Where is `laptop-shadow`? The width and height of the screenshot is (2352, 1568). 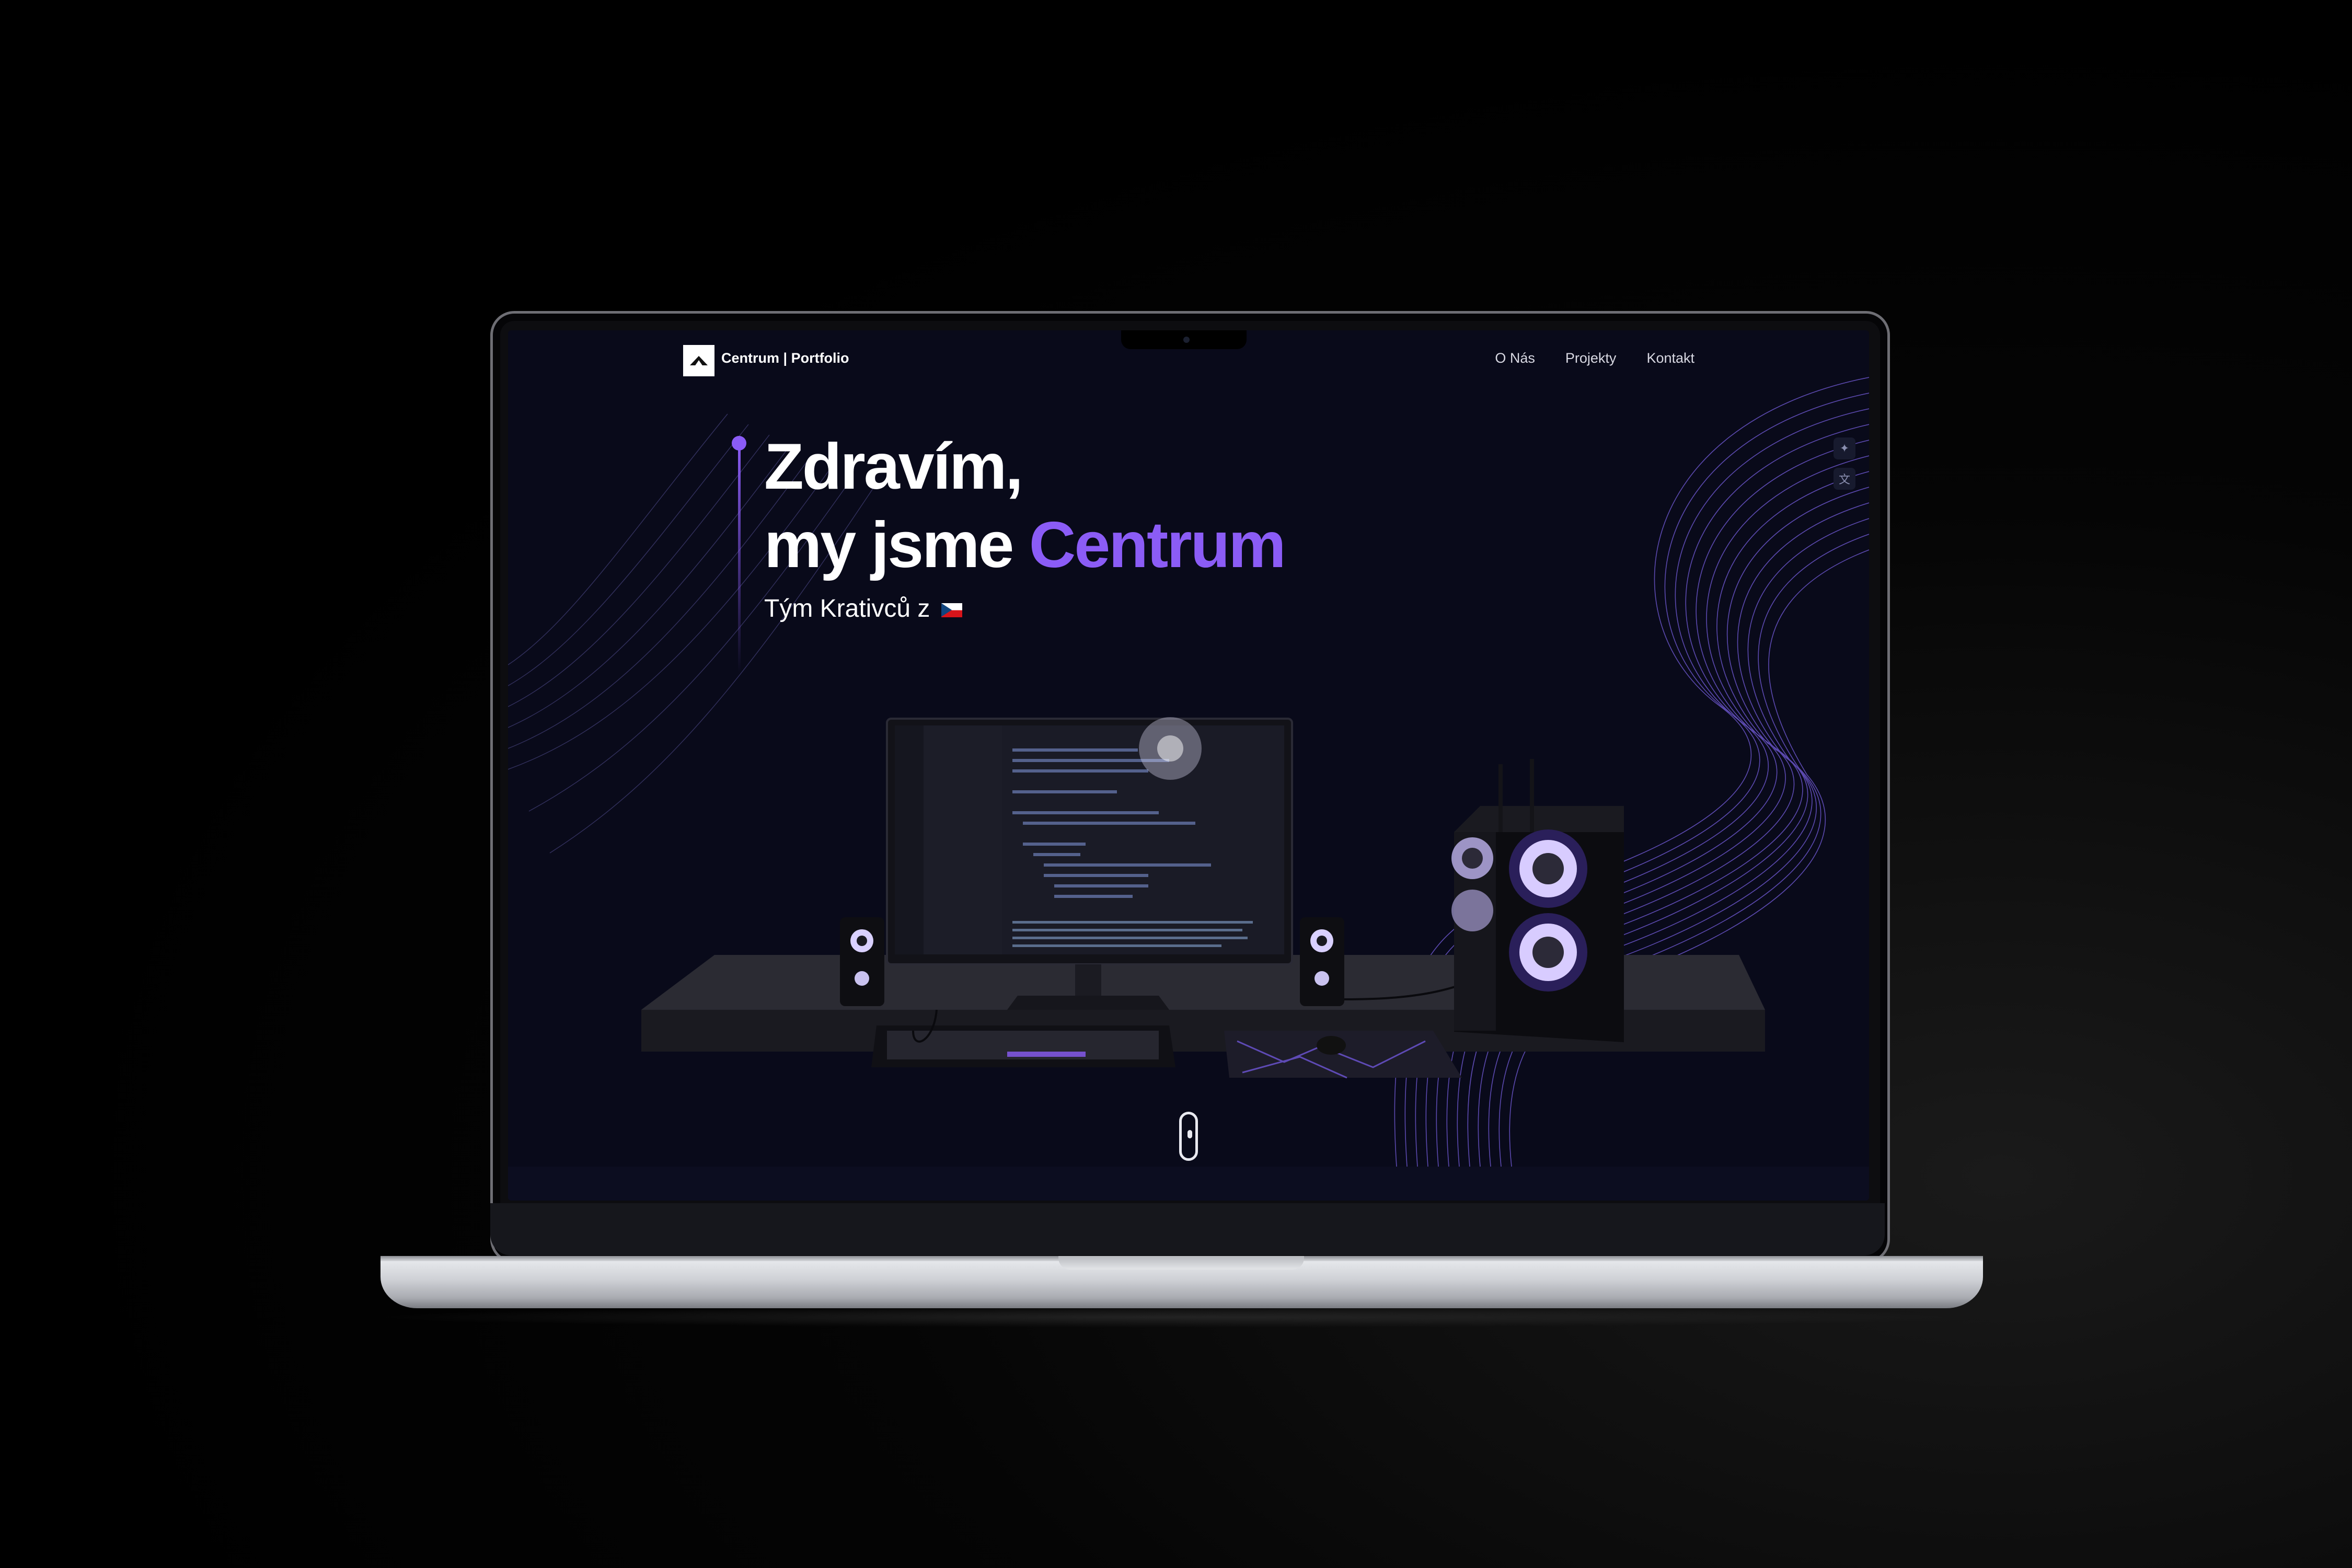
laptop-shadow is located at coordinates (1181, 1317).